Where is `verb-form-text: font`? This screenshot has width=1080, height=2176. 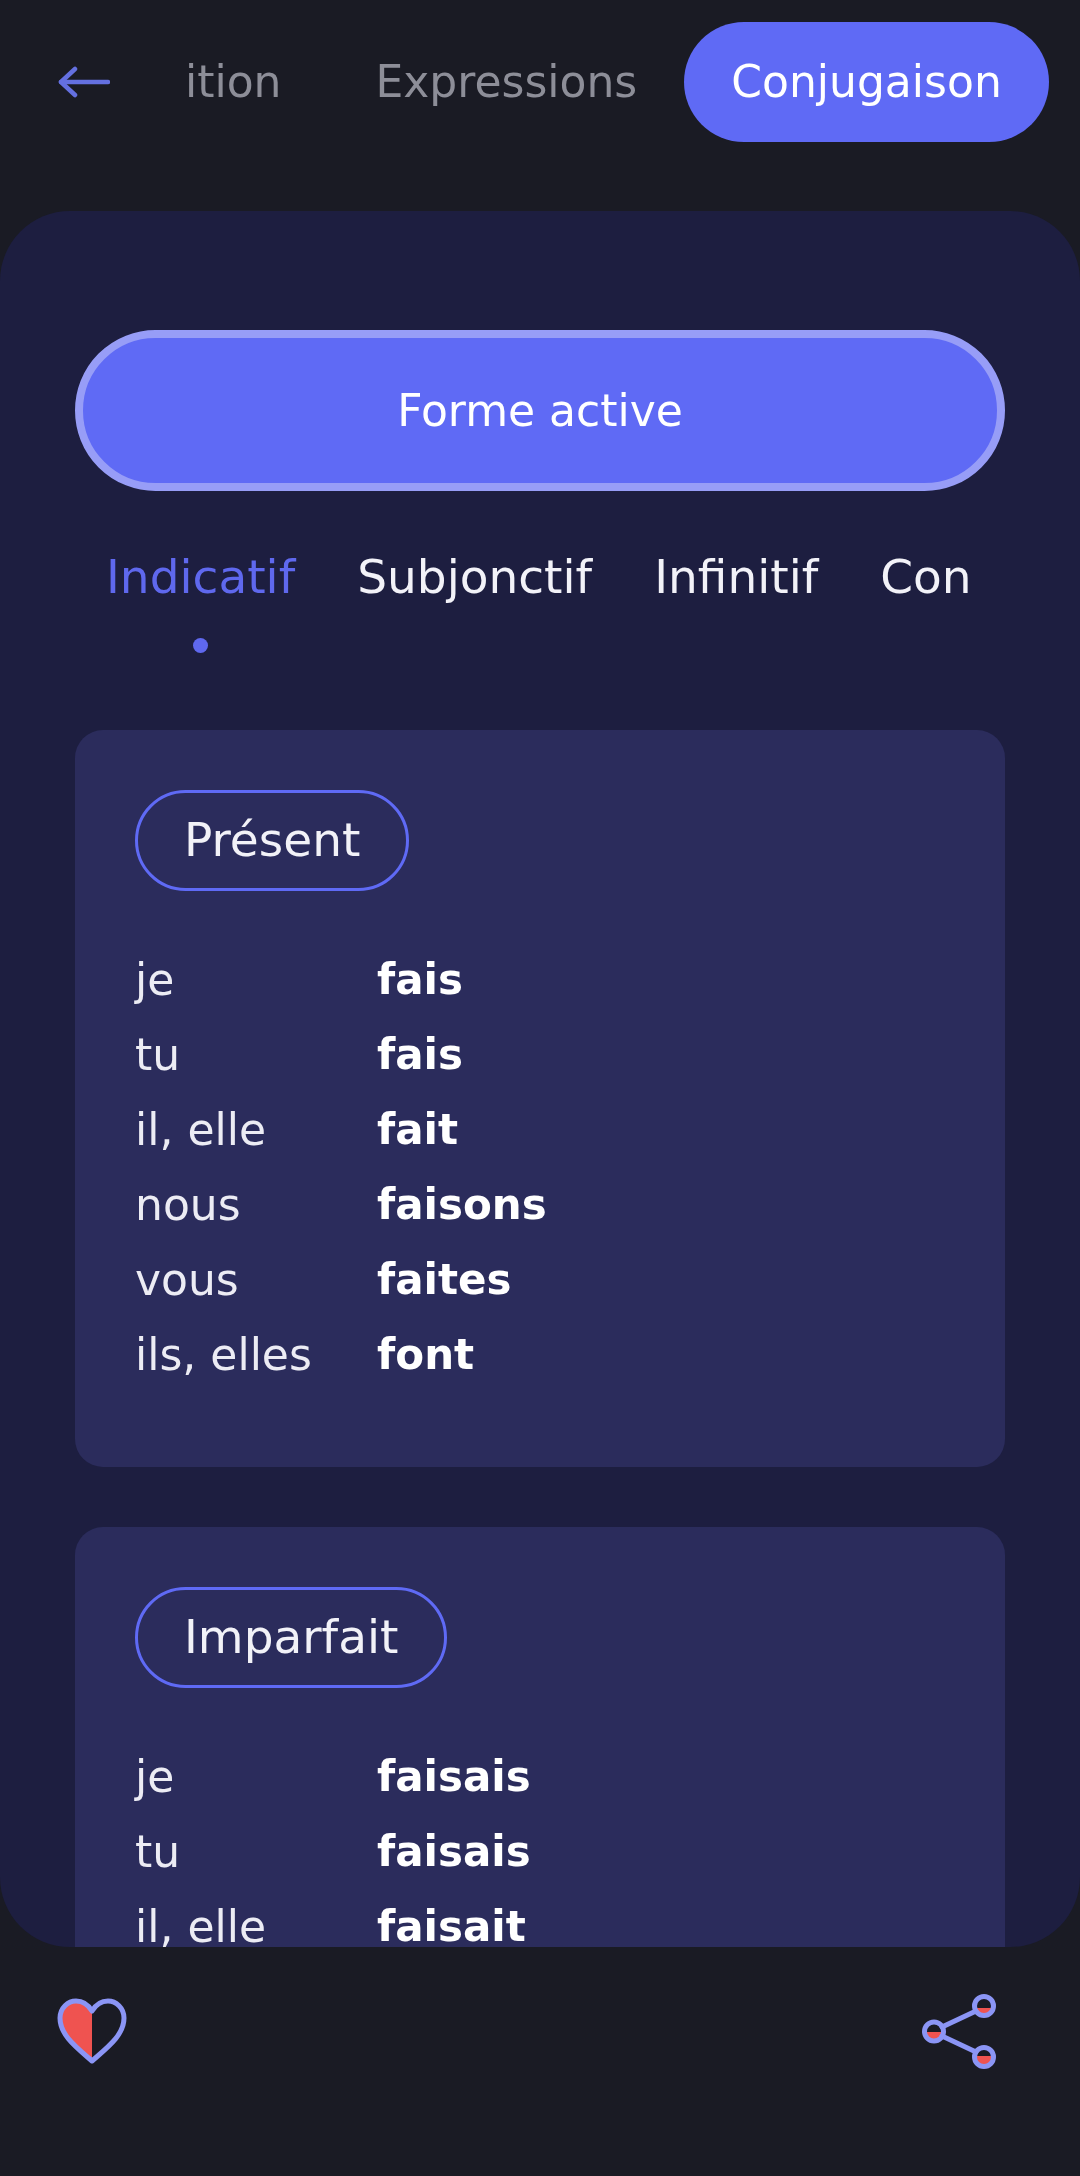 verb-form-text: font is located at coordinates (426, 1354).